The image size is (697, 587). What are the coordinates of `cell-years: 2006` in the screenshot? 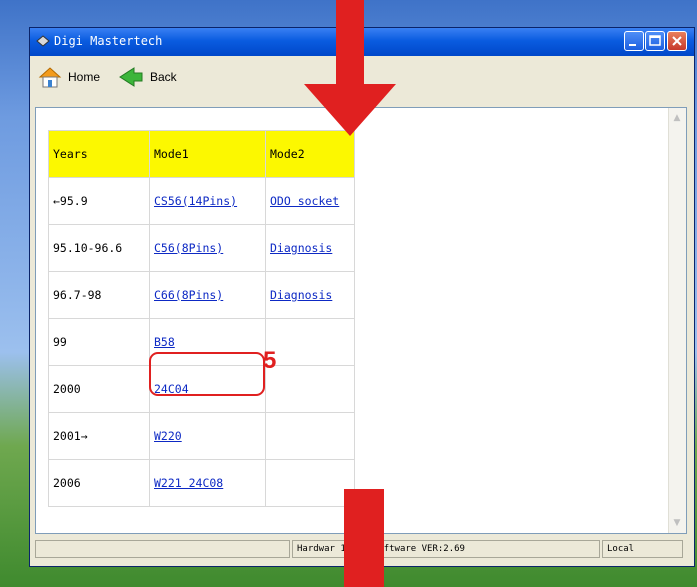 It's located at (99, 483).